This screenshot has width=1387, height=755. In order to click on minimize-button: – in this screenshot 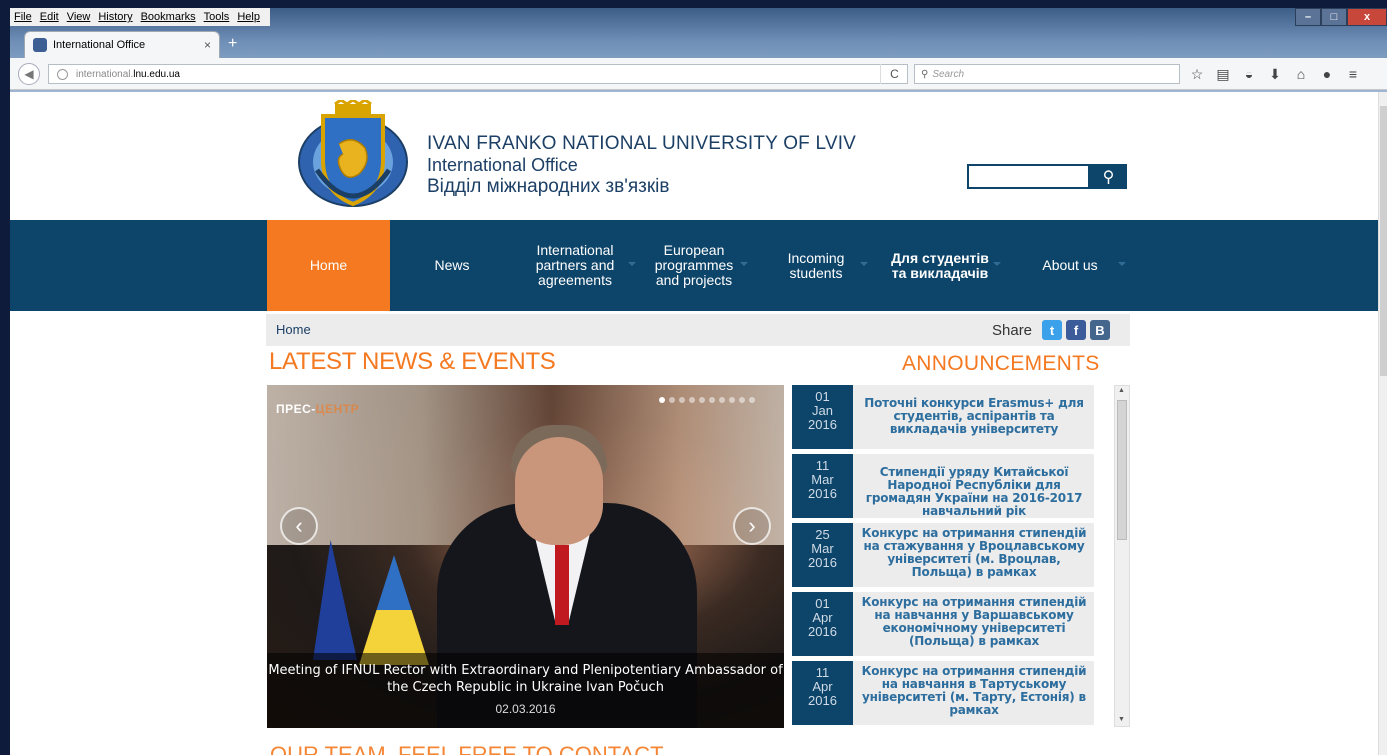, I will do `click(1308, 17)`.